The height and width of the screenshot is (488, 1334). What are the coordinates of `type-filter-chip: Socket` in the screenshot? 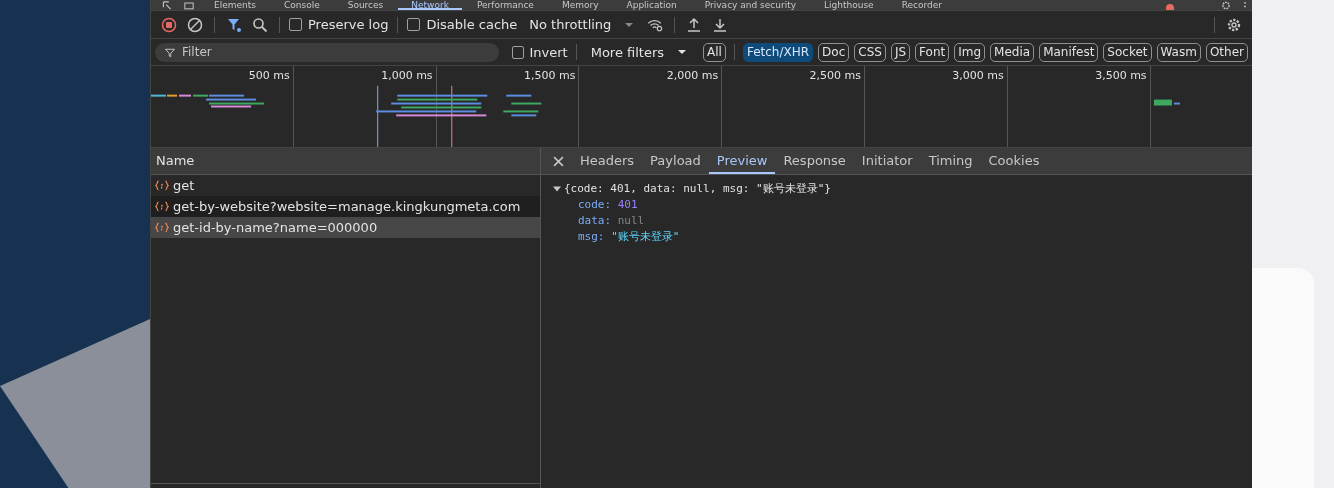 It's located at (1127, 52).